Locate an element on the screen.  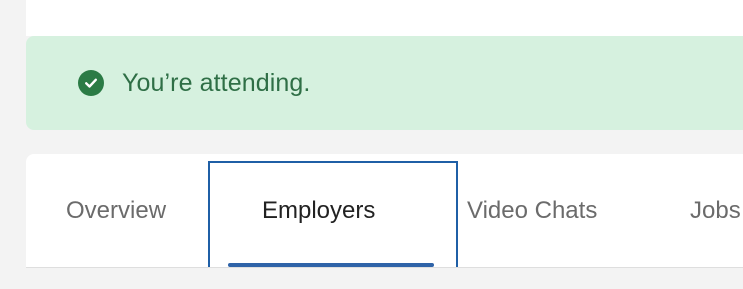
tab-video-chats-label: Video Chats is located at coordinates (532, 210).